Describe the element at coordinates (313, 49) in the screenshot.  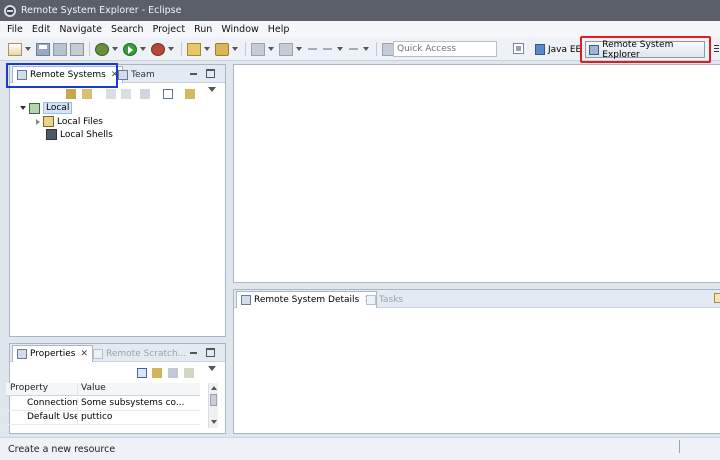
I see `last-edit-location-icon` at that location.